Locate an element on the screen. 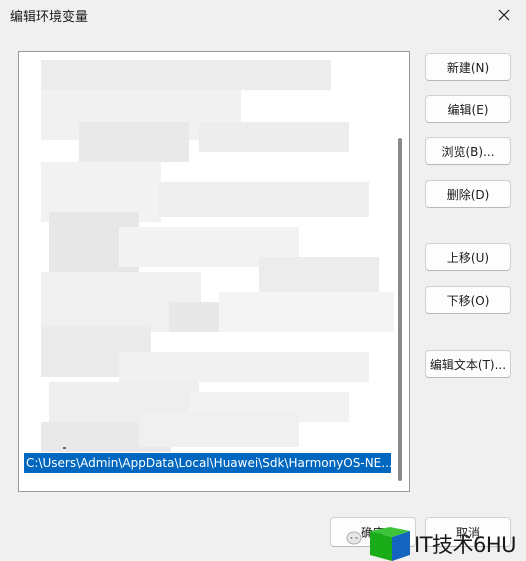  watermark-text: IT技术6HU is located at coordinates (465, 545).